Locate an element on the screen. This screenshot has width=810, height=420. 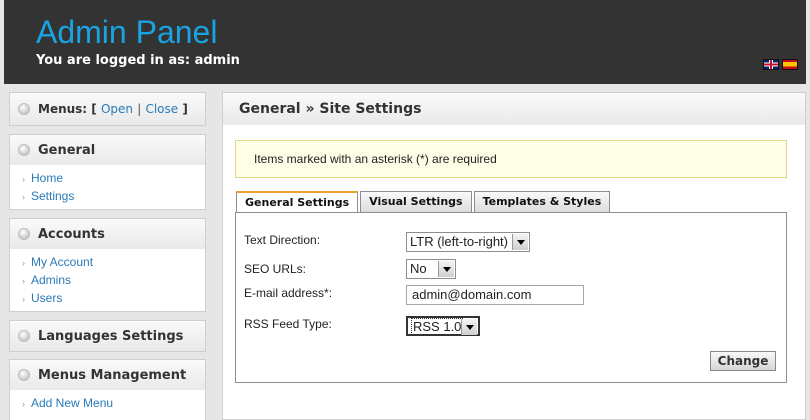
seo-urls-label: SEO URLs: is located at coordinates (275, 269).